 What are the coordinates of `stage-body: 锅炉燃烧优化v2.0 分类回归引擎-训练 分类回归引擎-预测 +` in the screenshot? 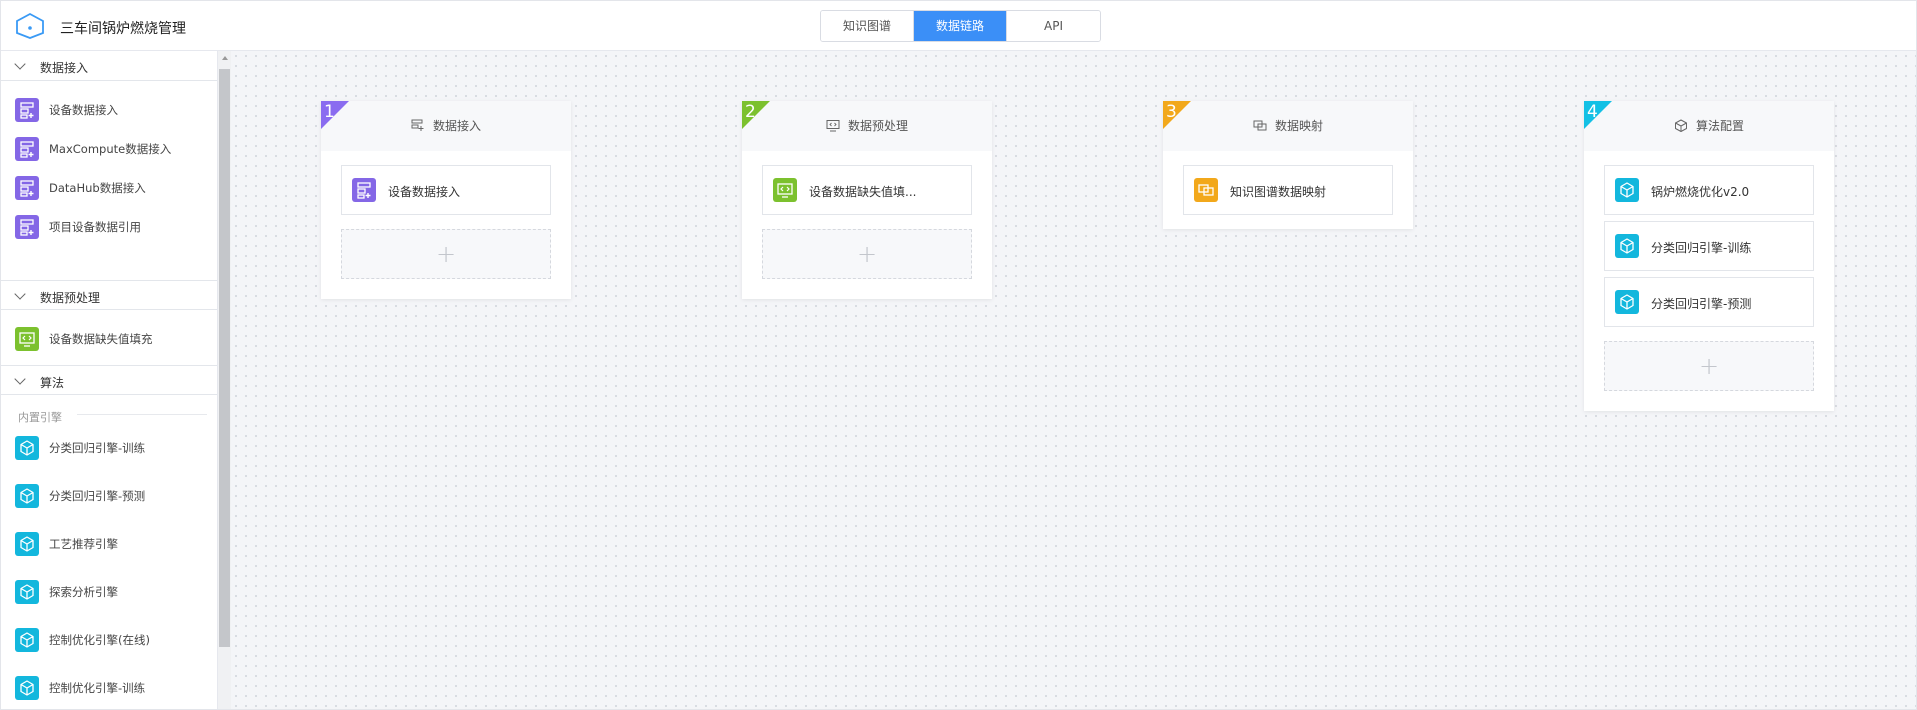 It's located at (1709, 281).